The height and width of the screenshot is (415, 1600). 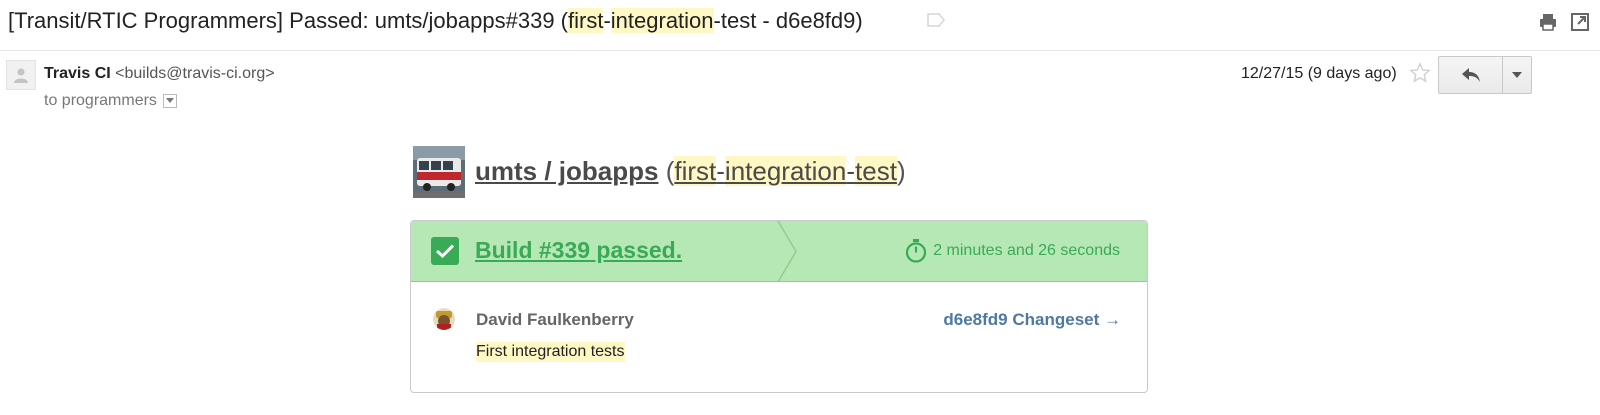 What do you see at coordinates (566, 171) in the screenshot?
I see `repo-link: umts / jobapps` at bounding box center [566, 171].